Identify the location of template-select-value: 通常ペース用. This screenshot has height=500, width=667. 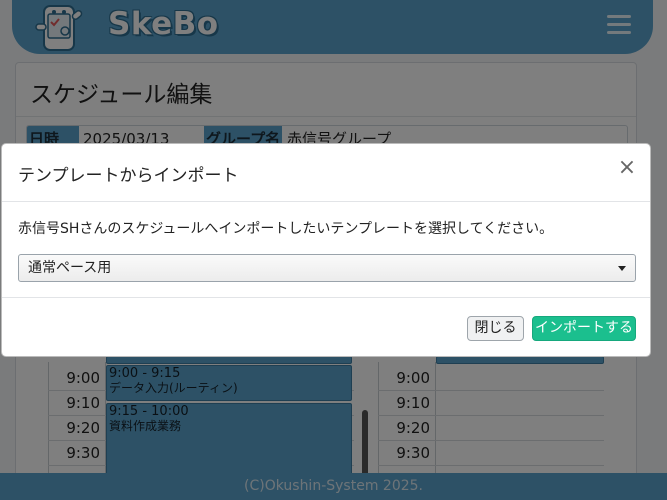
(70, 268).